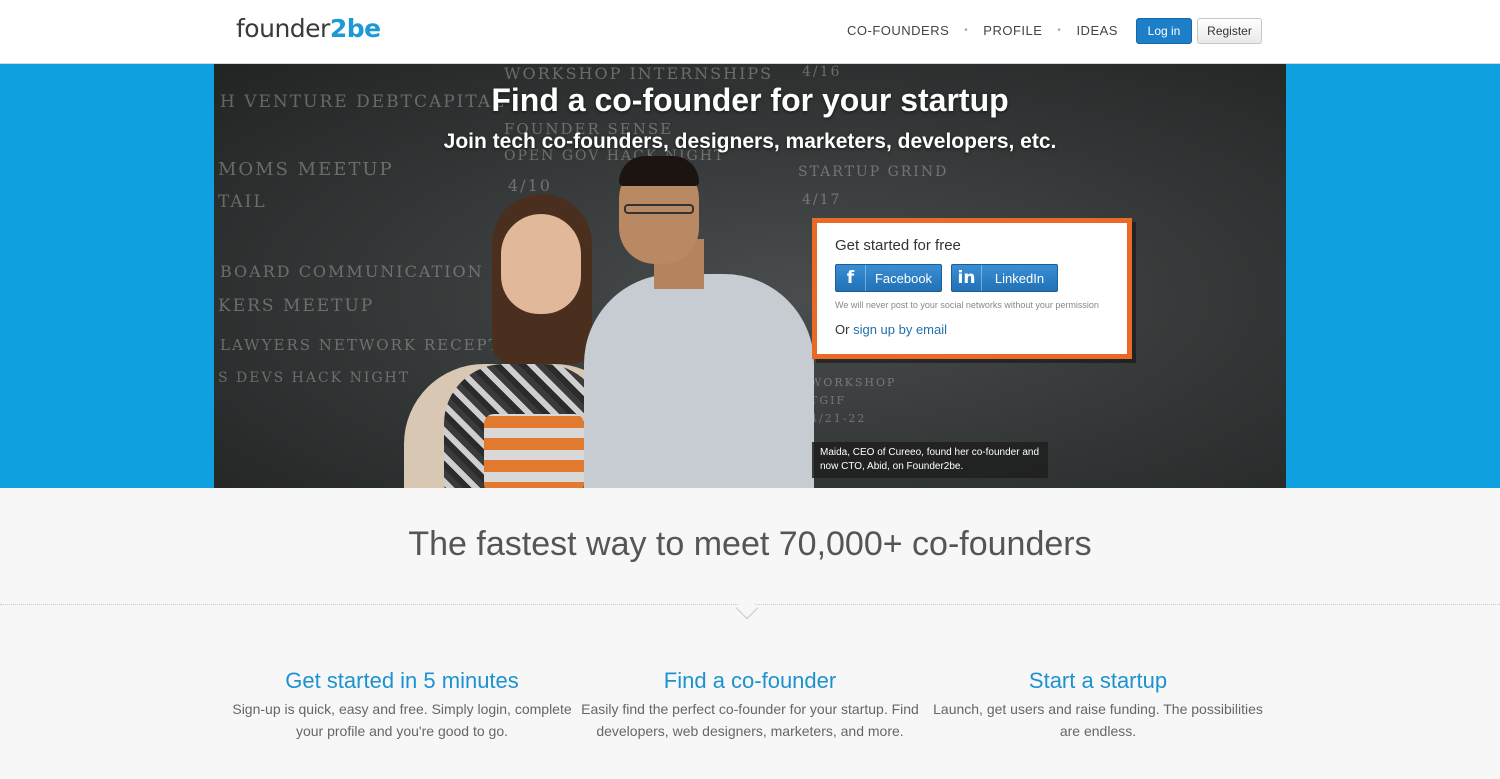 Image resolution: width=1500 pixels, height=779 pixels. I want to click on person-man-glasses, so click(659, 209).